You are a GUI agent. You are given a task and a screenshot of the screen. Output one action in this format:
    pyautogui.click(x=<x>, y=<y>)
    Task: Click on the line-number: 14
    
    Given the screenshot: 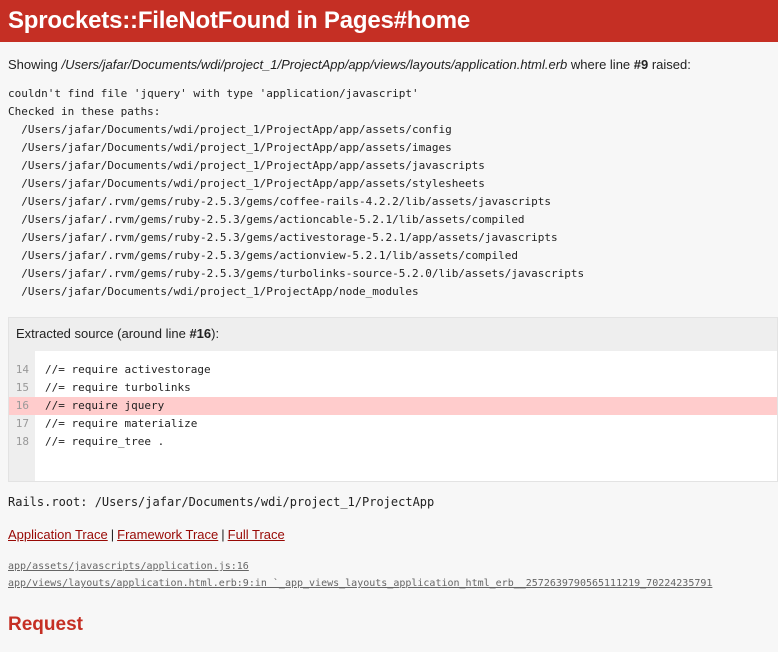 What is the action you would take?
    pyautogui.click(x=22, y=369)
    